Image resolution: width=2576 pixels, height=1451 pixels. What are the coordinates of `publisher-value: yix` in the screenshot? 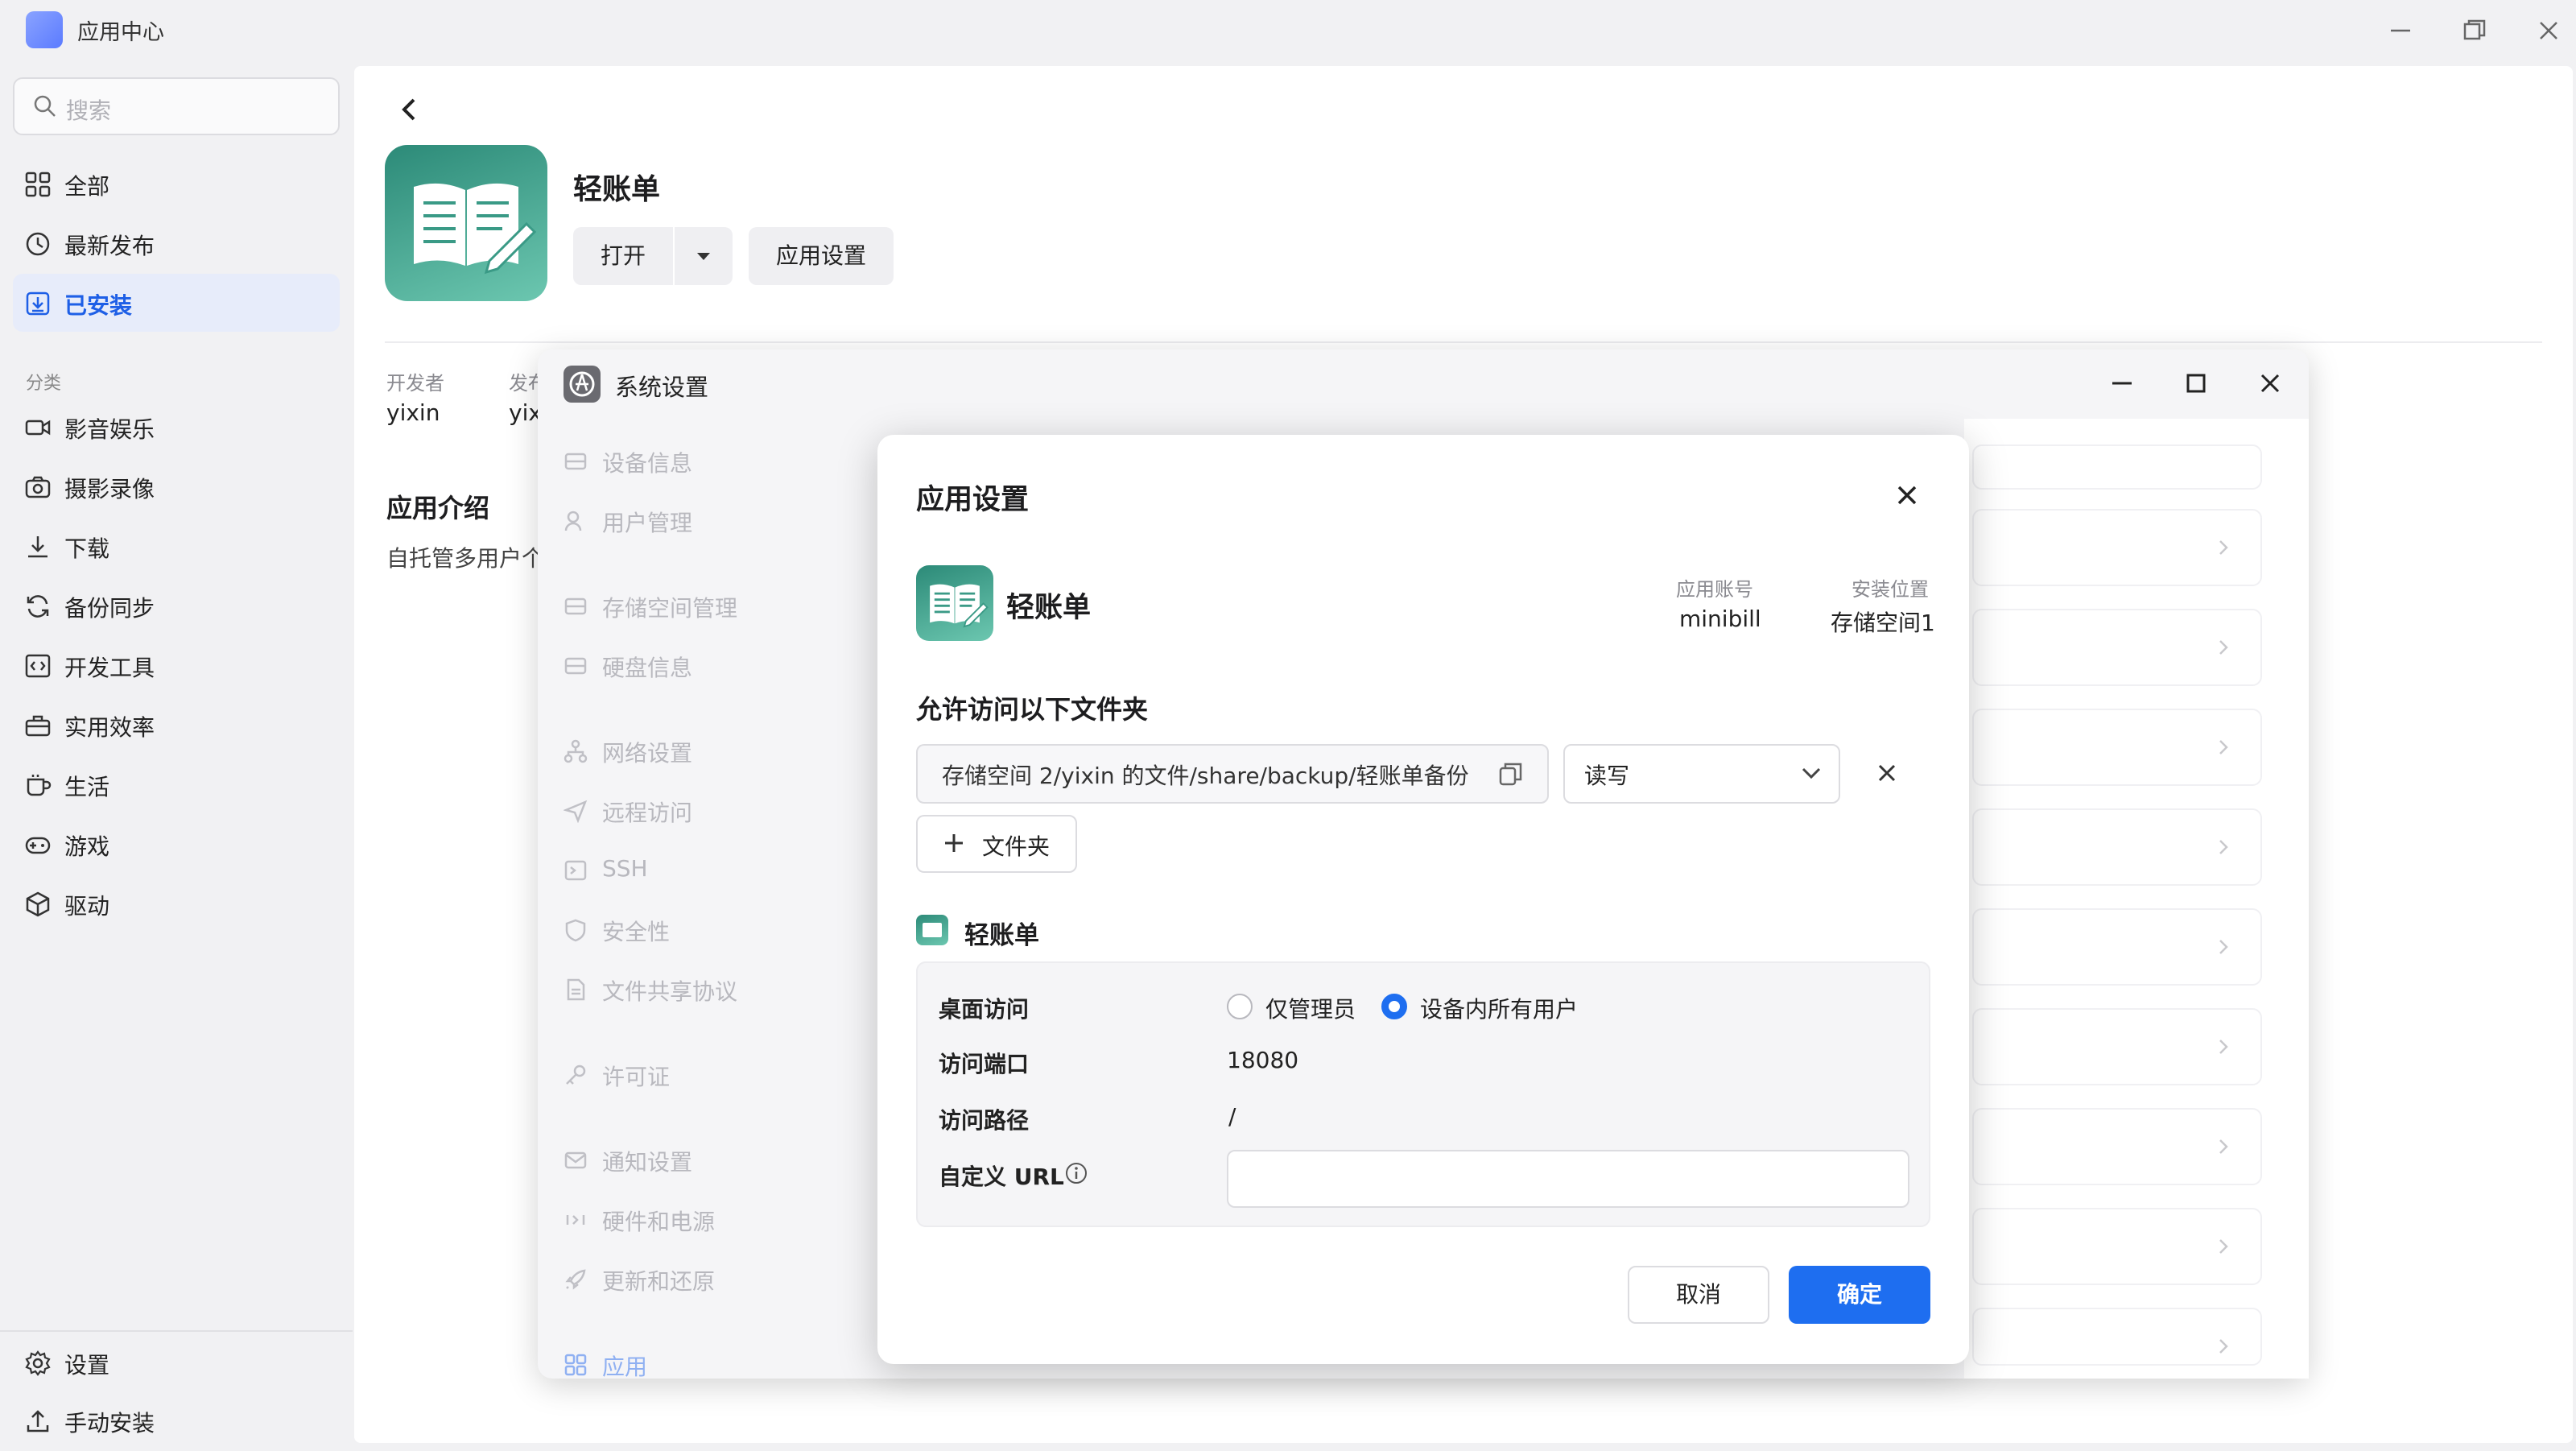 It's located at (525, 412).